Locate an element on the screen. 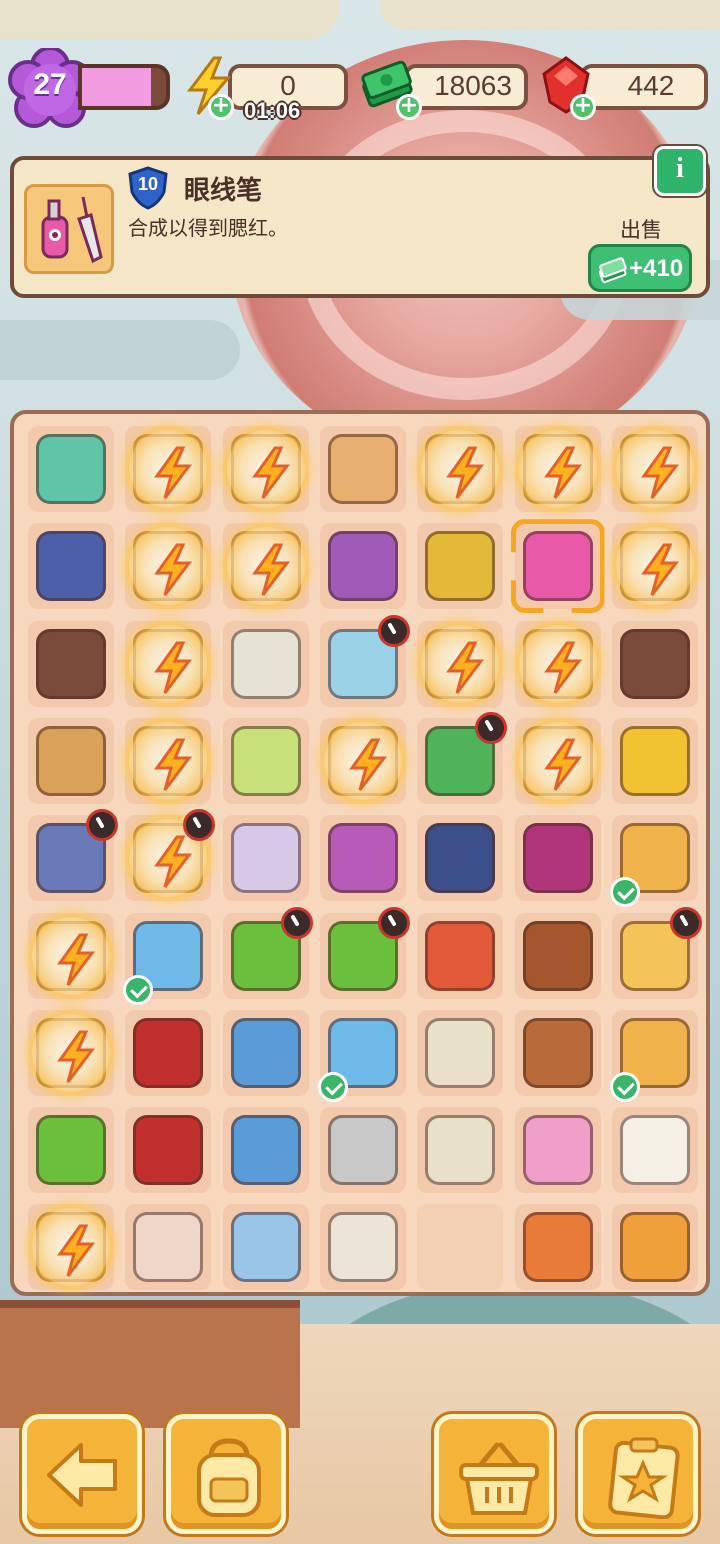  board-cell-empty is located at coordinates (460, 1247).